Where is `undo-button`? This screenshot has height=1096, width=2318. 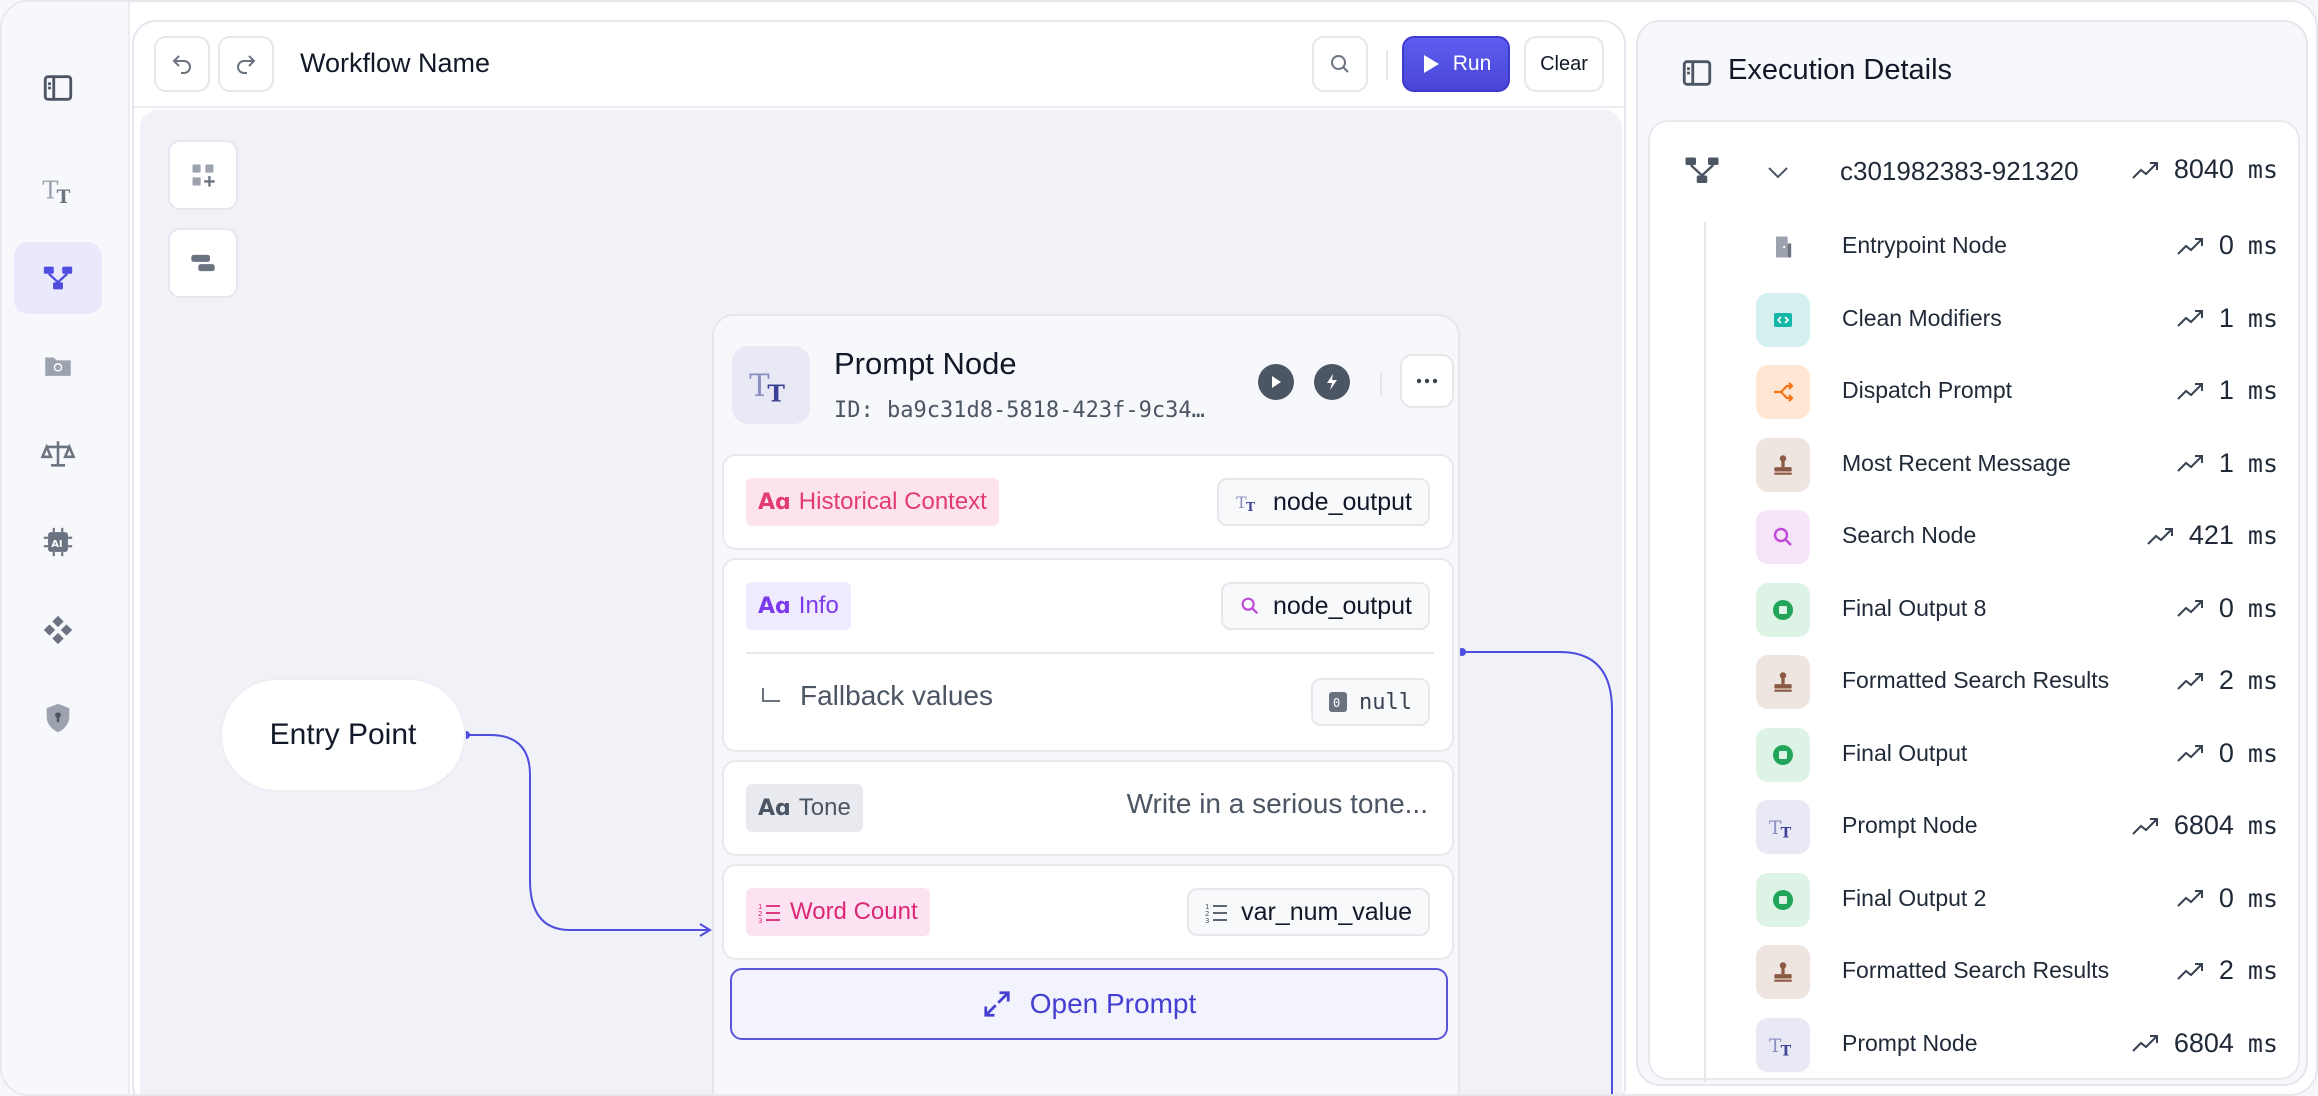 undo-button is located at coordinates (182, 64).